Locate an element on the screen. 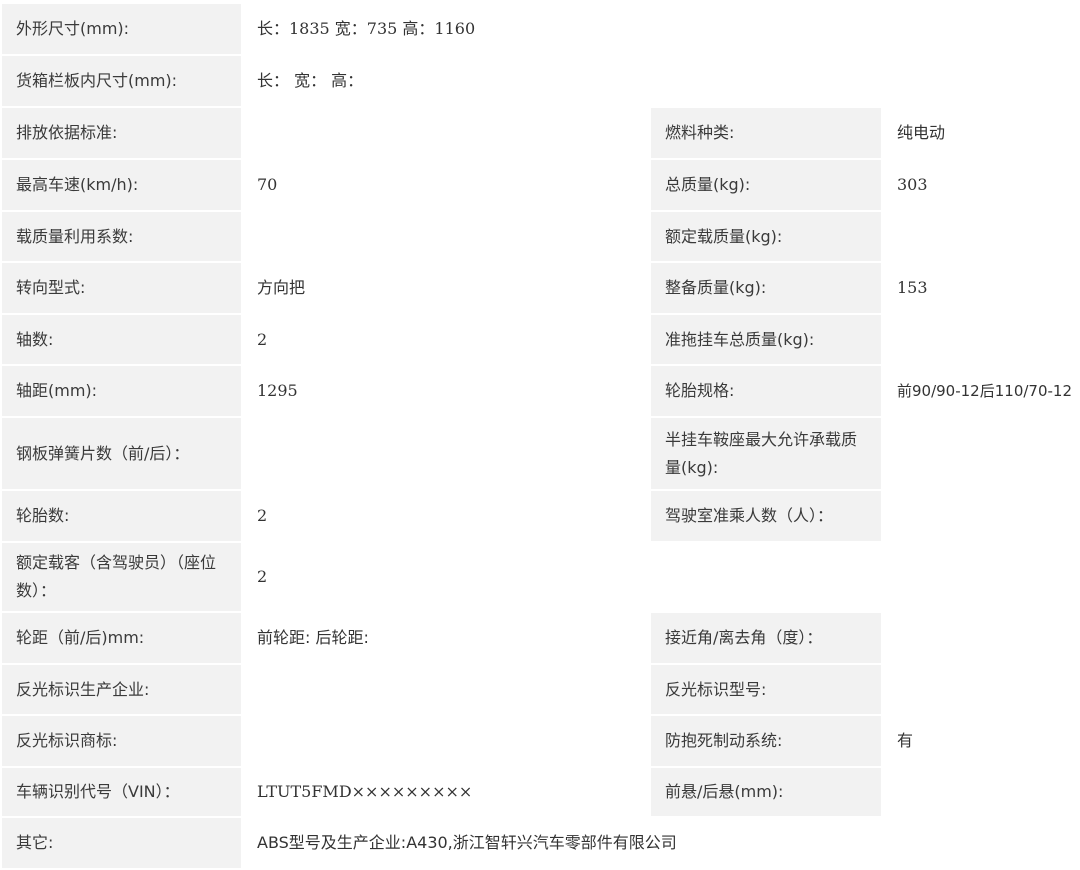 The height and width of the screenshot is (870, 1080). spec-value: 前轮距: 后轮距: is located at coordinates (446, 638).